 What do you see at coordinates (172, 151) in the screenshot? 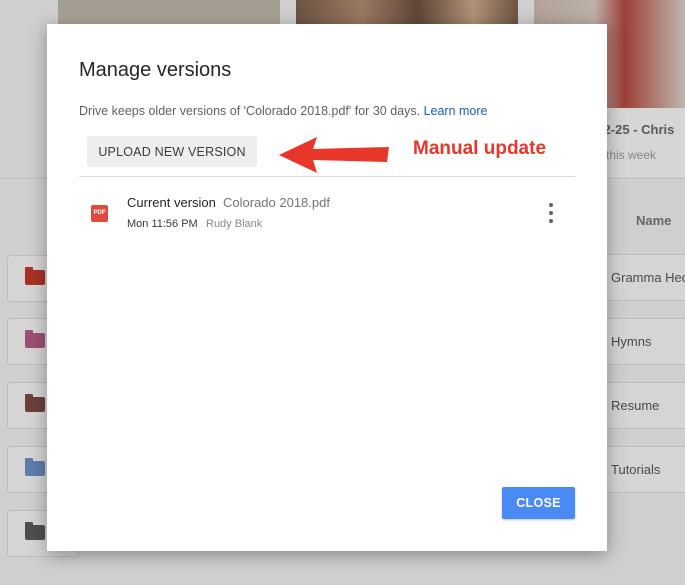
I see `upload-new-version-button: UPLOAD NEW VERSION` at bounding box center [172, 151].